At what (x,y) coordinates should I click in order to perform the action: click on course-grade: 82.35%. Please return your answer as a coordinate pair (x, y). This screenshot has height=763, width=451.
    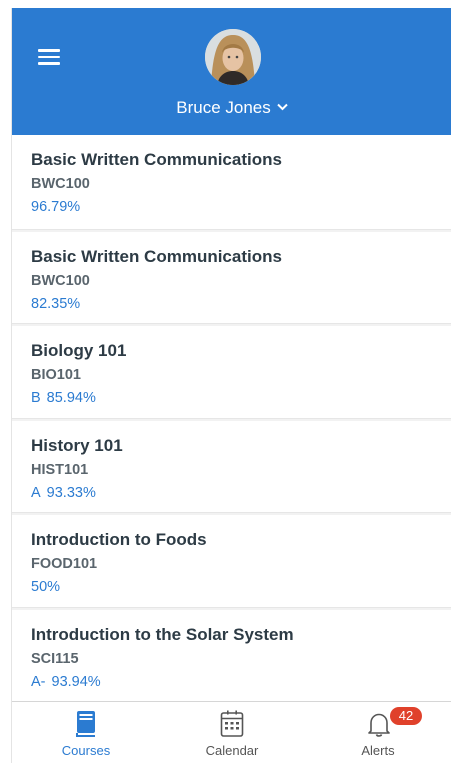
    Looking at the image, I should click on (241, 304).